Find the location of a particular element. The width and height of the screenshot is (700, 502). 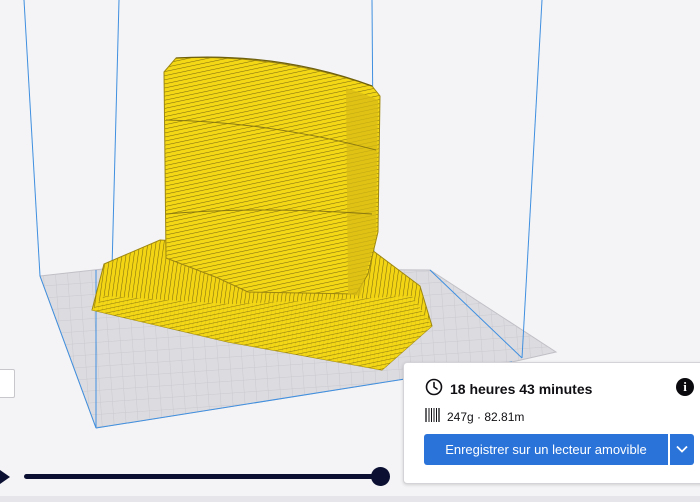

print-time-row: 18 heures 43 minutes is located at coordinates (508, 389).